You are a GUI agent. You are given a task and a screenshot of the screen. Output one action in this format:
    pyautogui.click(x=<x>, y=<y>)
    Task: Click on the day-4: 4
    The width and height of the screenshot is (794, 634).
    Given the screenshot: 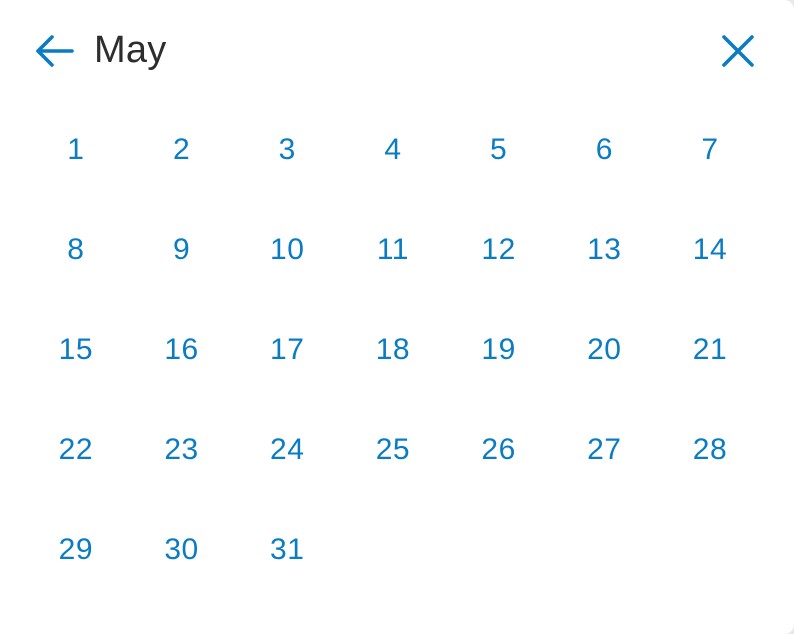 What is the action you would take?
    pyautogui.click(x=393, y=150)
    